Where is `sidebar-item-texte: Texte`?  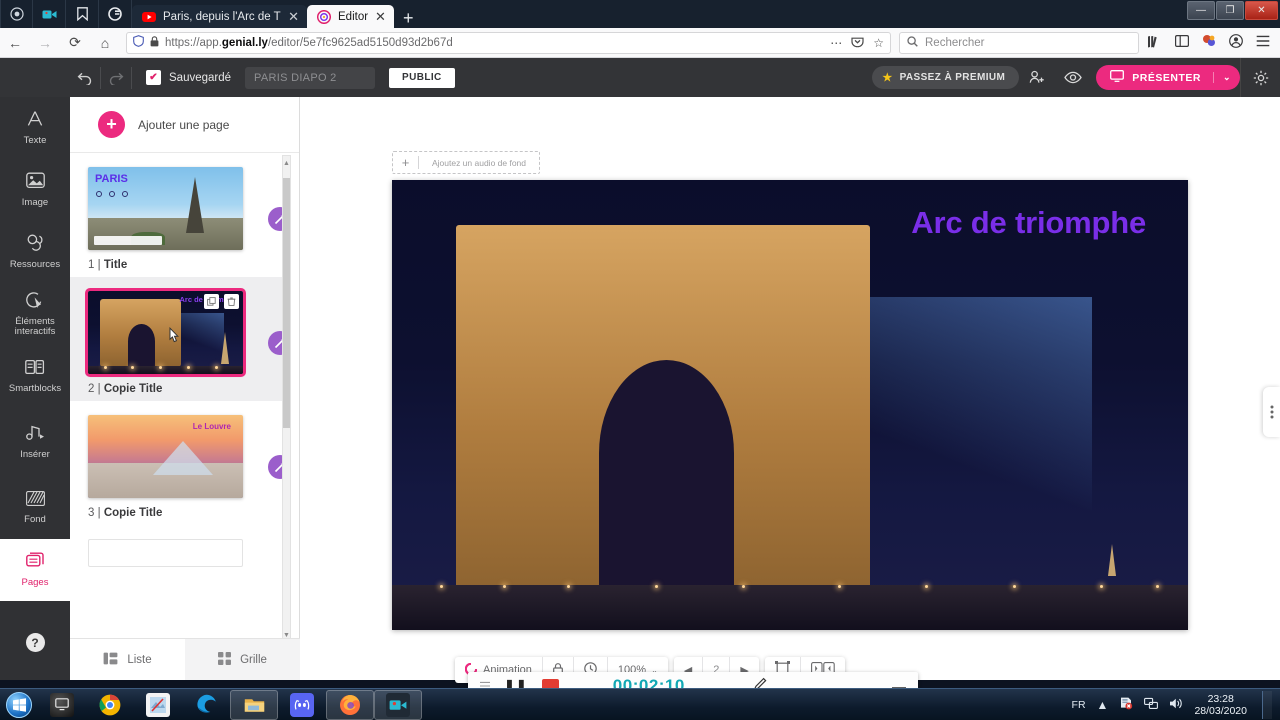
sidebar-item-texte: Texte is located at coordinates (35, 128).